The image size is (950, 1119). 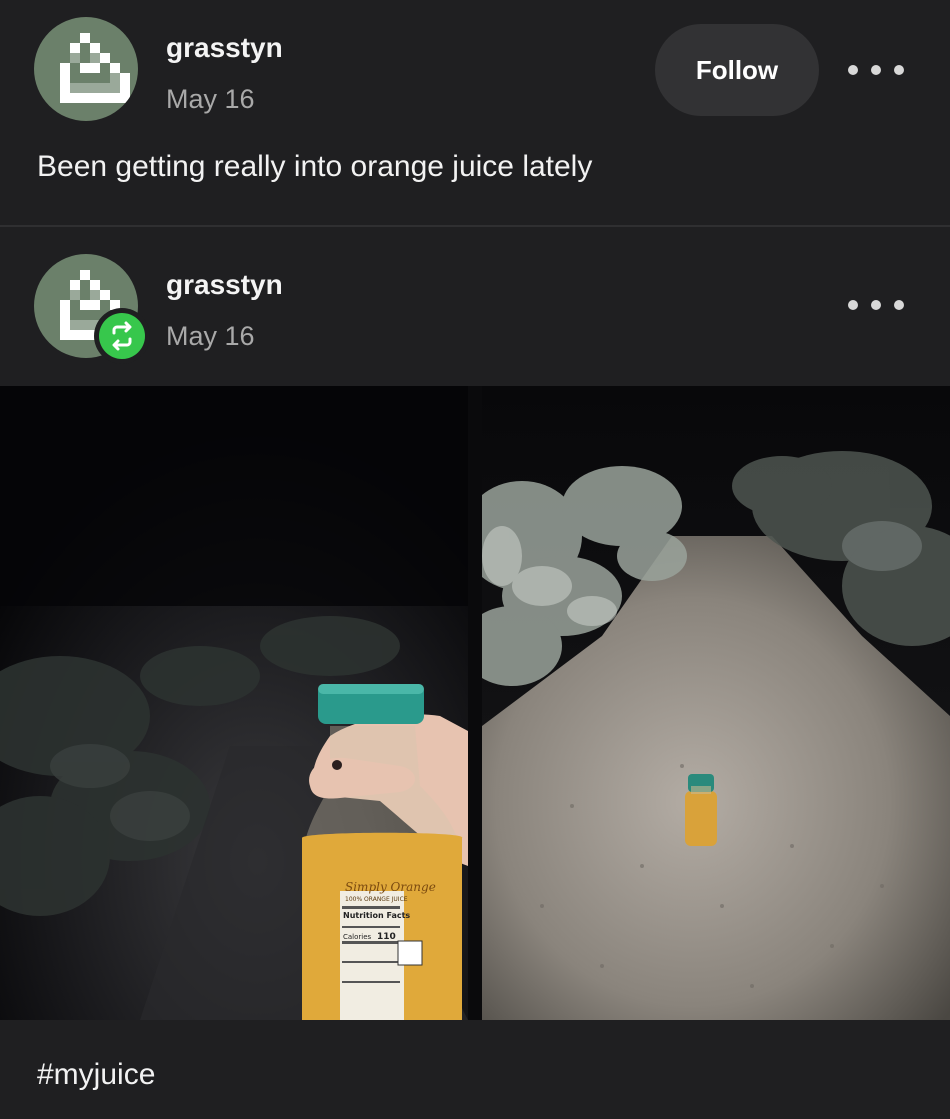 I want to click on reblog-header: grasstyn May 16, so click(x=475, y=306).